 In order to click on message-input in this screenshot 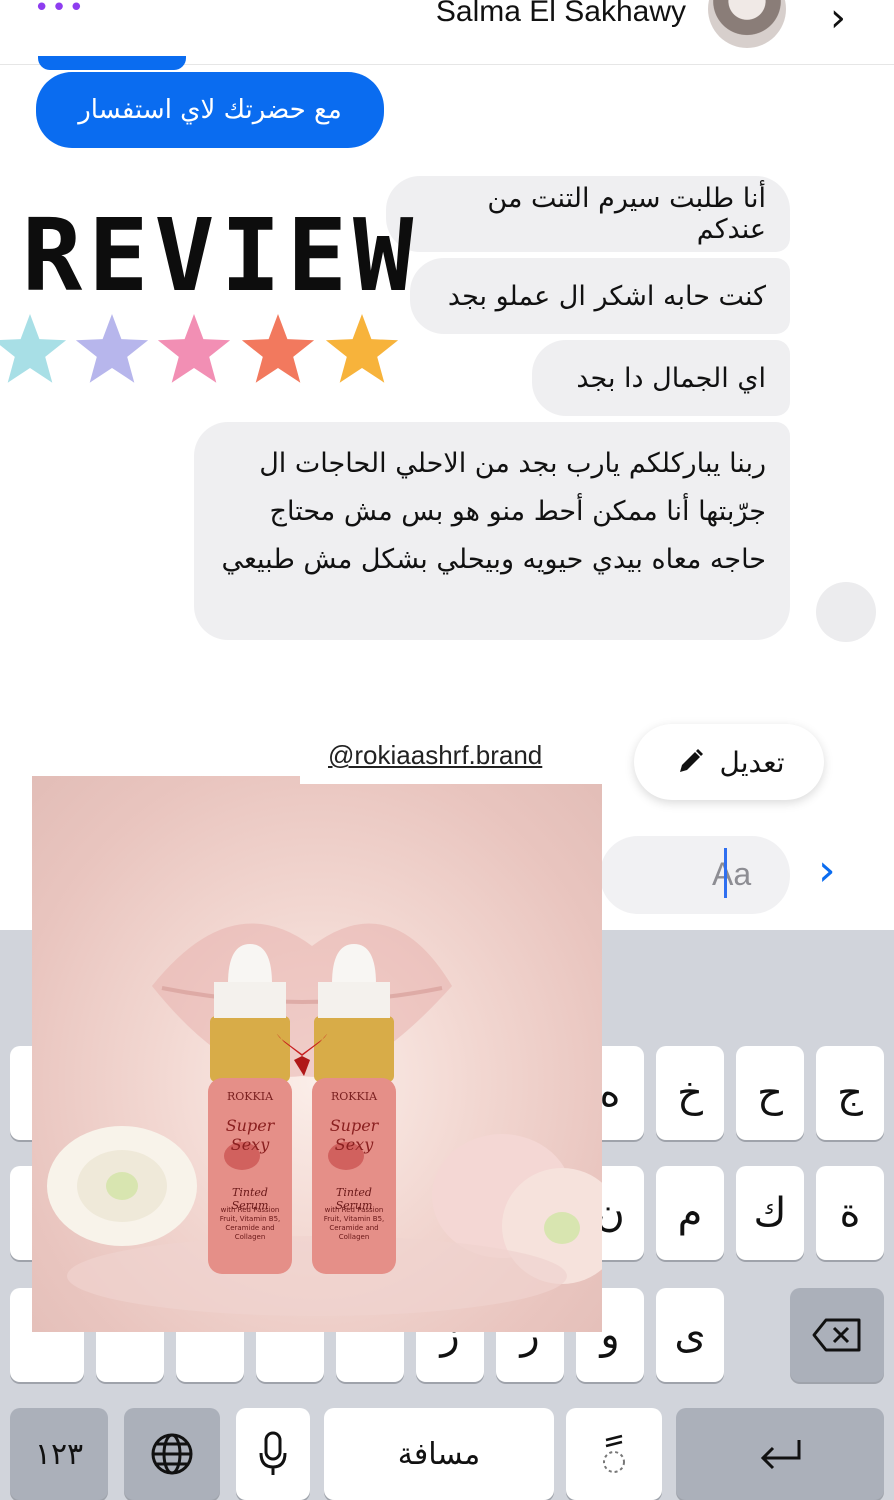, I will do `click(695, 875)`.